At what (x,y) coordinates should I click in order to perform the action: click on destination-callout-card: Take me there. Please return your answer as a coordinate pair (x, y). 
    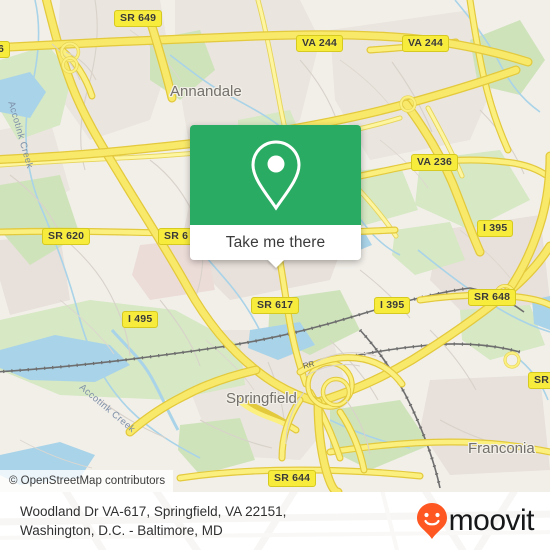
    Looking at the image, I should click on (275, 196).